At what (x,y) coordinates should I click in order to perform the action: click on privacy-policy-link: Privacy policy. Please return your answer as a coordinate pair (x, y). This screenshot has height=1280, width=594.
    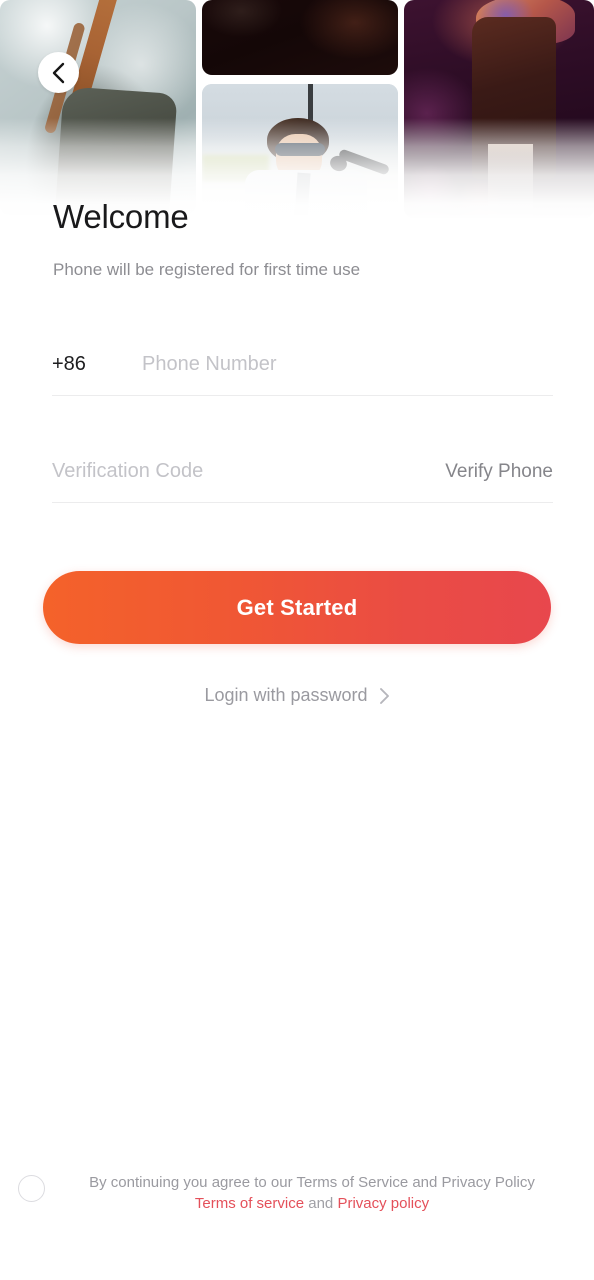
    Looking at the image, I should click on (383, 1203).